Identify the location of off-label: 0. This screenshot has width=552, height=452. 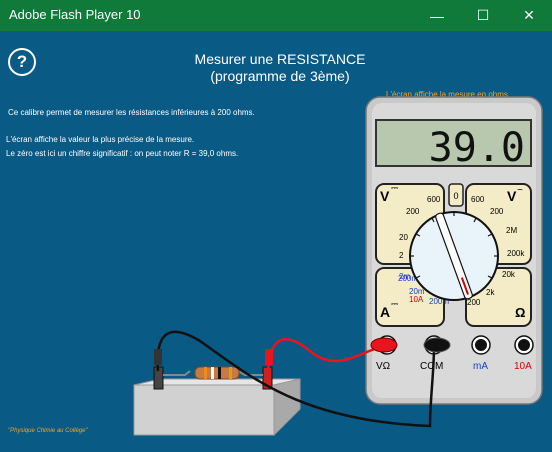
(455, 196).